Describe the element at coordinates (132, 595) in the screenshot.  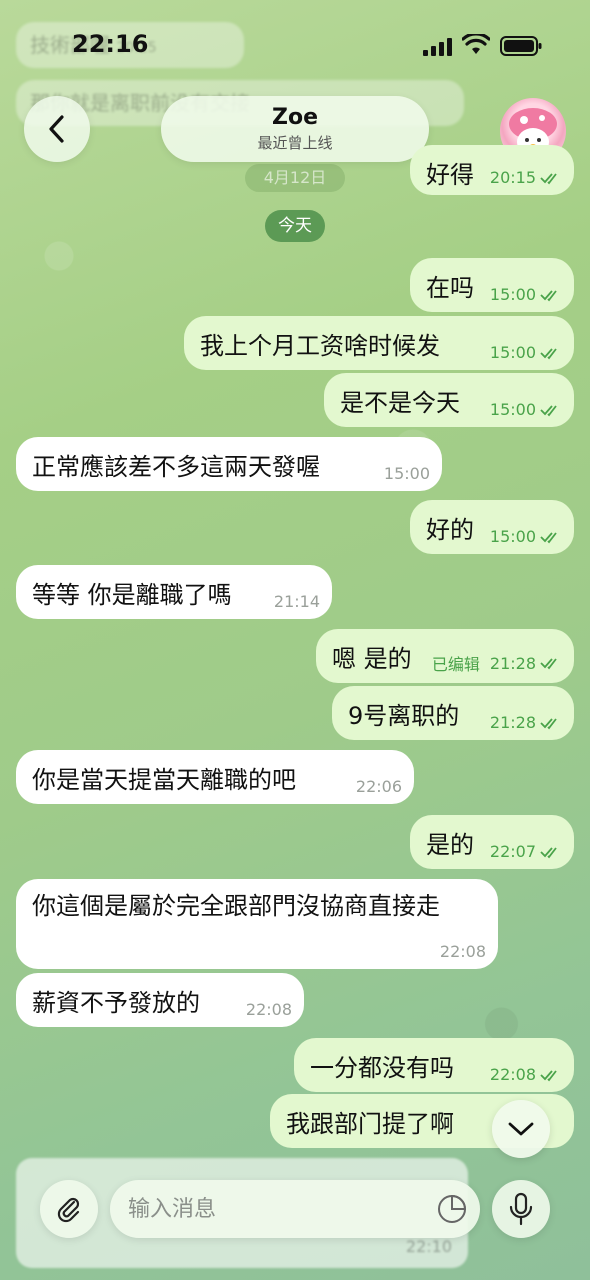
I see `message-text: 等等 你是離職了嗎` at that location.